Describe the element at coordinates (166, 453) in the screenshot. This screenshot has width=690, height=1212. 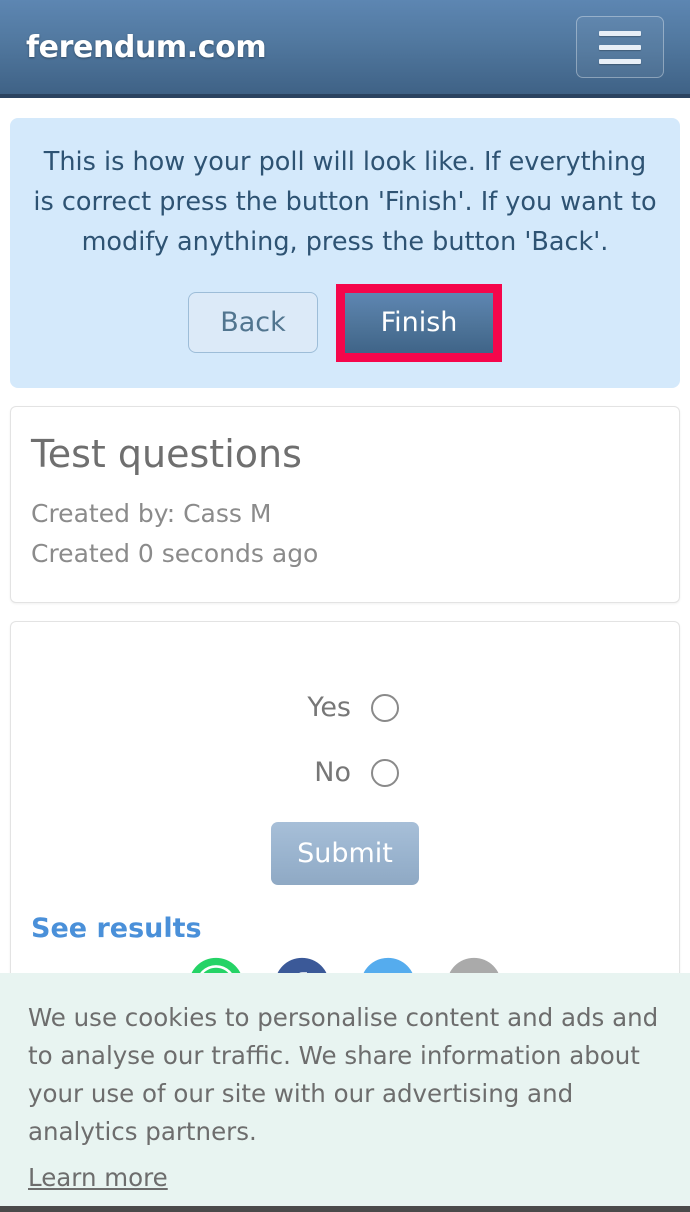
I see `poll-title: Test questions` at that location.